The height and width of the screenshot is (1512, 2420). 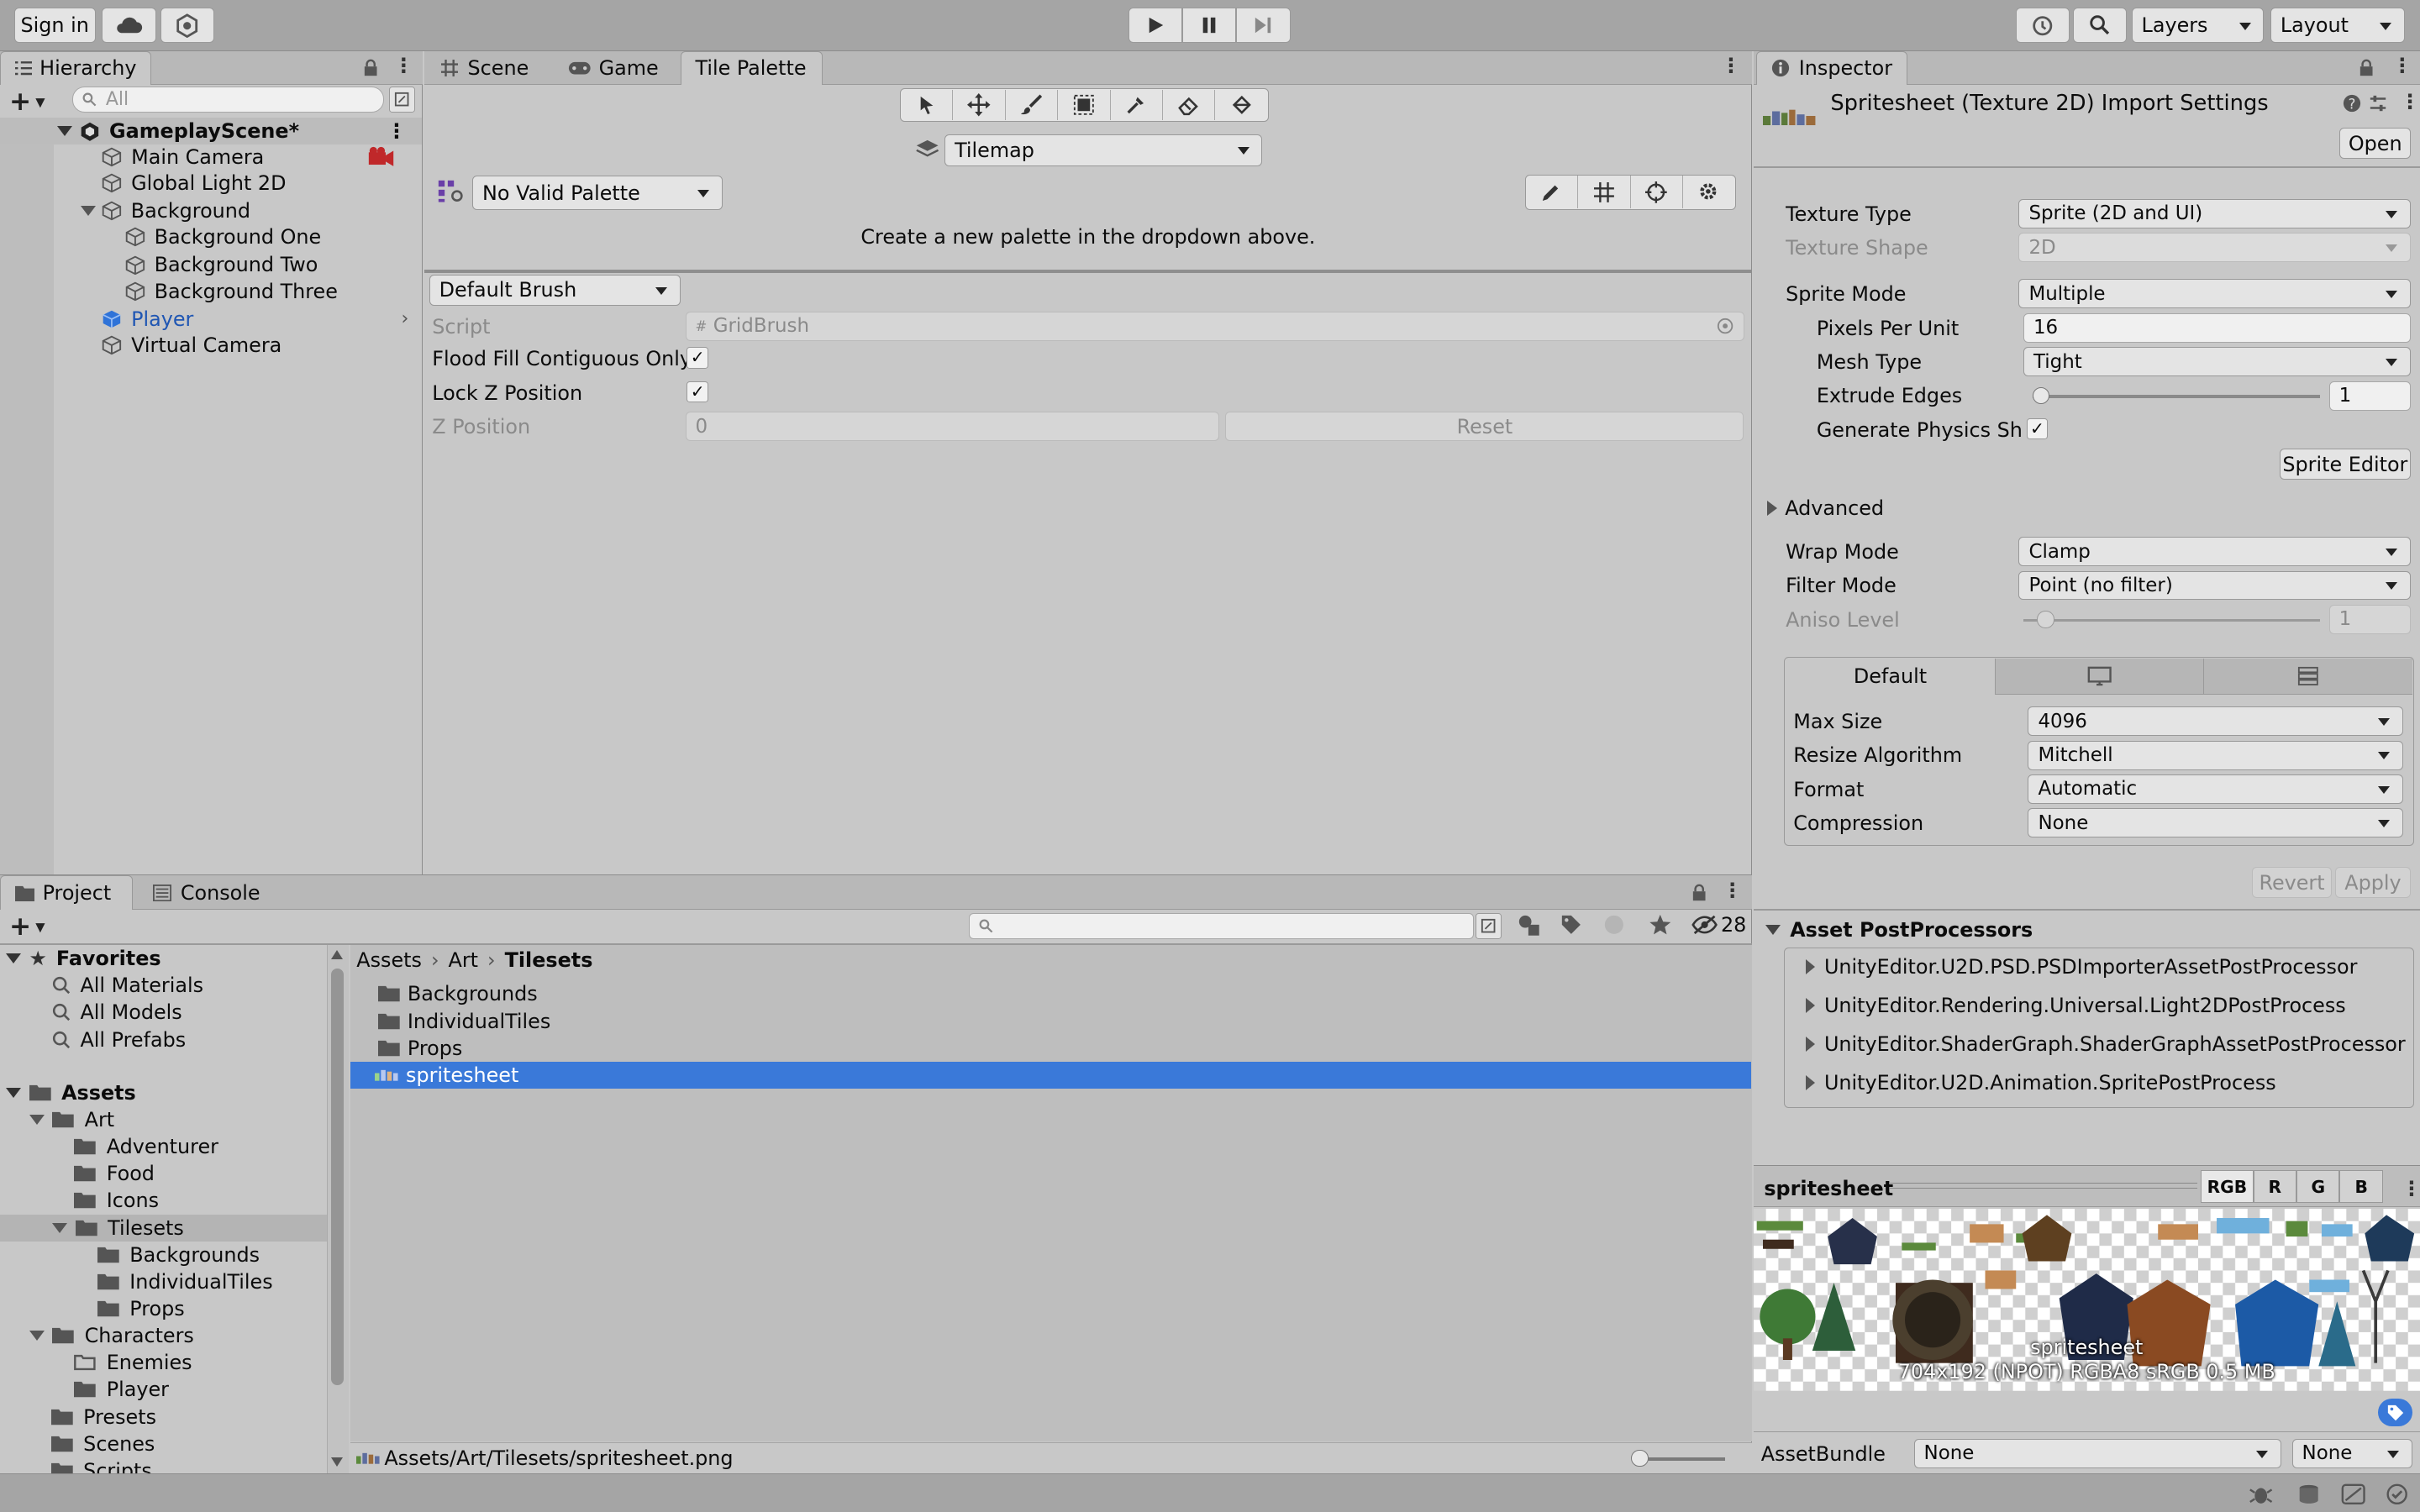 What do you see at coordinates (2337, 26) in the screenshot?
I see `layout-dropdown: Layout` at bounding box center [2337, 26].